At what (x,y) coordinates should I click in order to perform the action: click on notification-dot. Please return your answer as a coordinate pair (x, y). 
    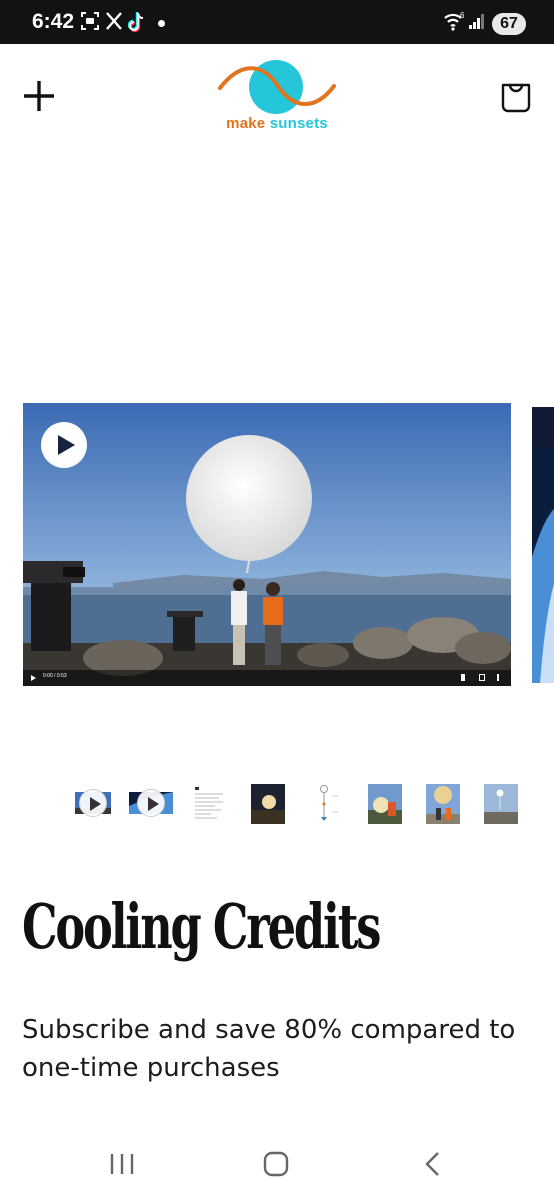
    Looking at the image, I should click on (161, 23).